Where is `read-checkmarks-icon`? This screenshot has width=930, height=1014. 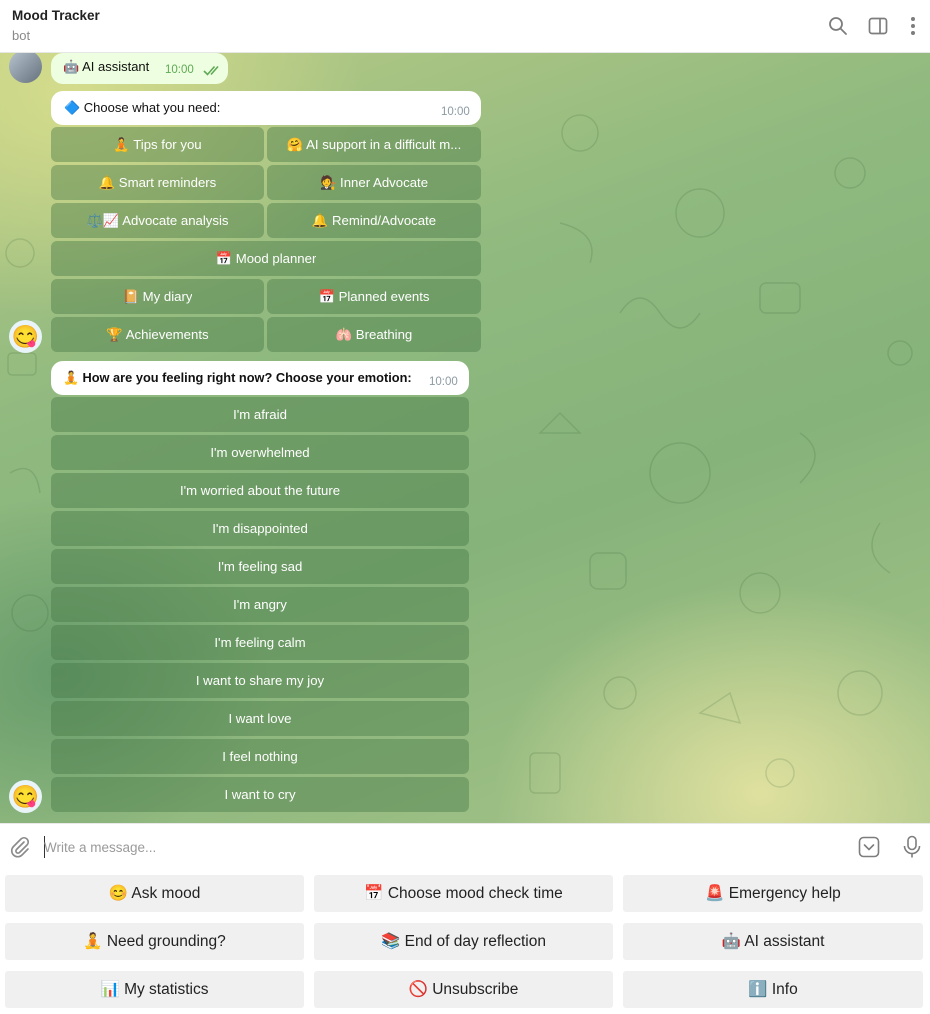 read-checkmarks-icon is located at coordinates (213, 71).